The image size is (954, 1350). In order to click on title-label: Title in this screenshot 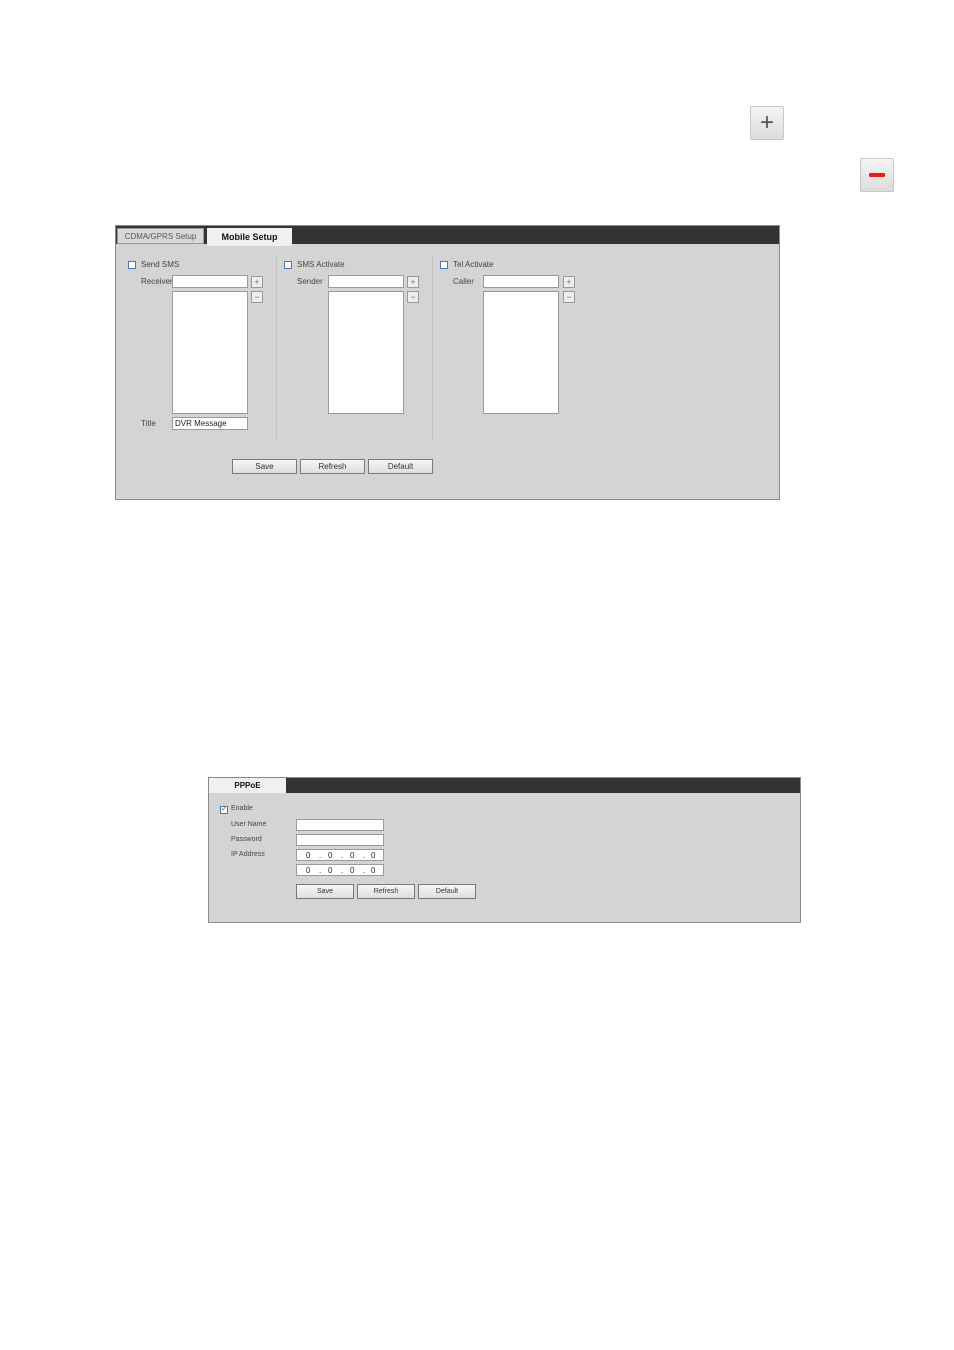, I will do `click(148, 423)`.